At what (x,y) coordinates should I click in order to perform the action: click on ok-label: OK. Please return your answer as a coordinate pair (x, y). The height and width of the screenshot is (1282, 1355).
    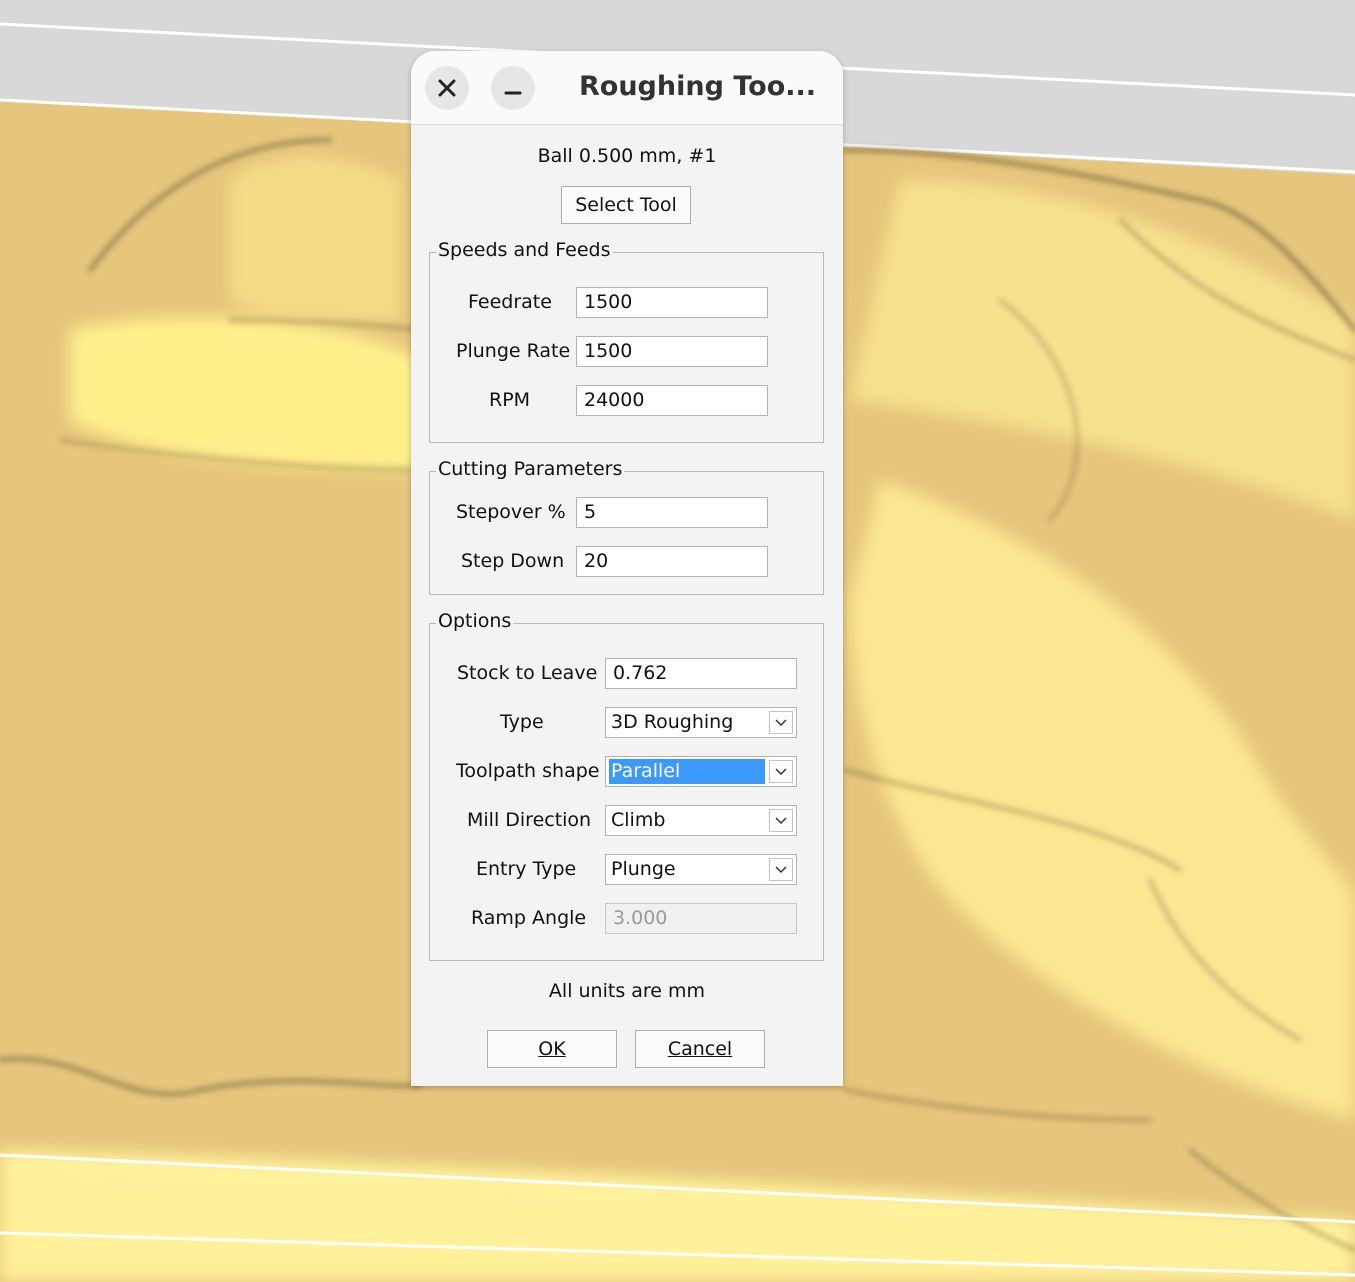
    Looking at the image, I should click on (552, 1049).